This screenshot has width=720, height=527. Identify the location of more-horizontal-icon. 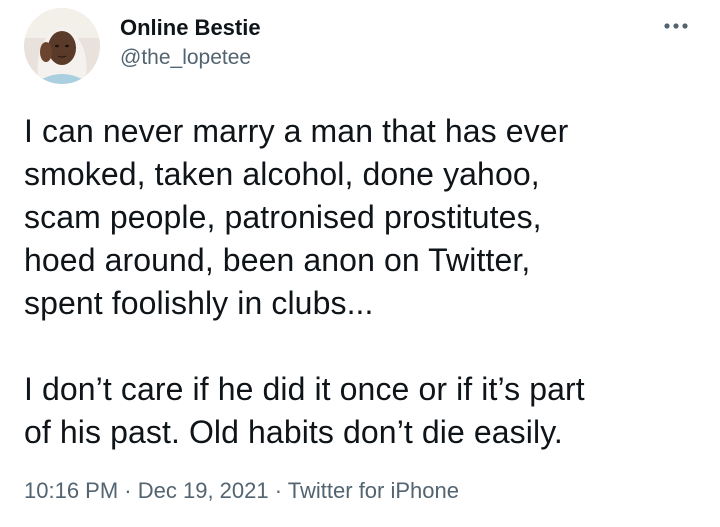
(676, 26).